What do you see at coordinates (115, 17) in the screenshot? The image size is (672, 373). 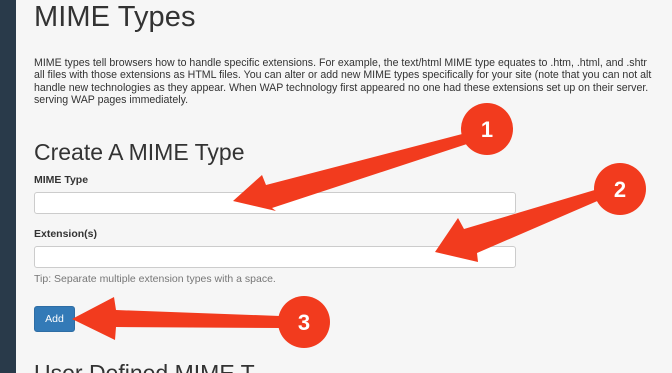 I see `page-title: MIME Types` at bounding box center [115, 17].